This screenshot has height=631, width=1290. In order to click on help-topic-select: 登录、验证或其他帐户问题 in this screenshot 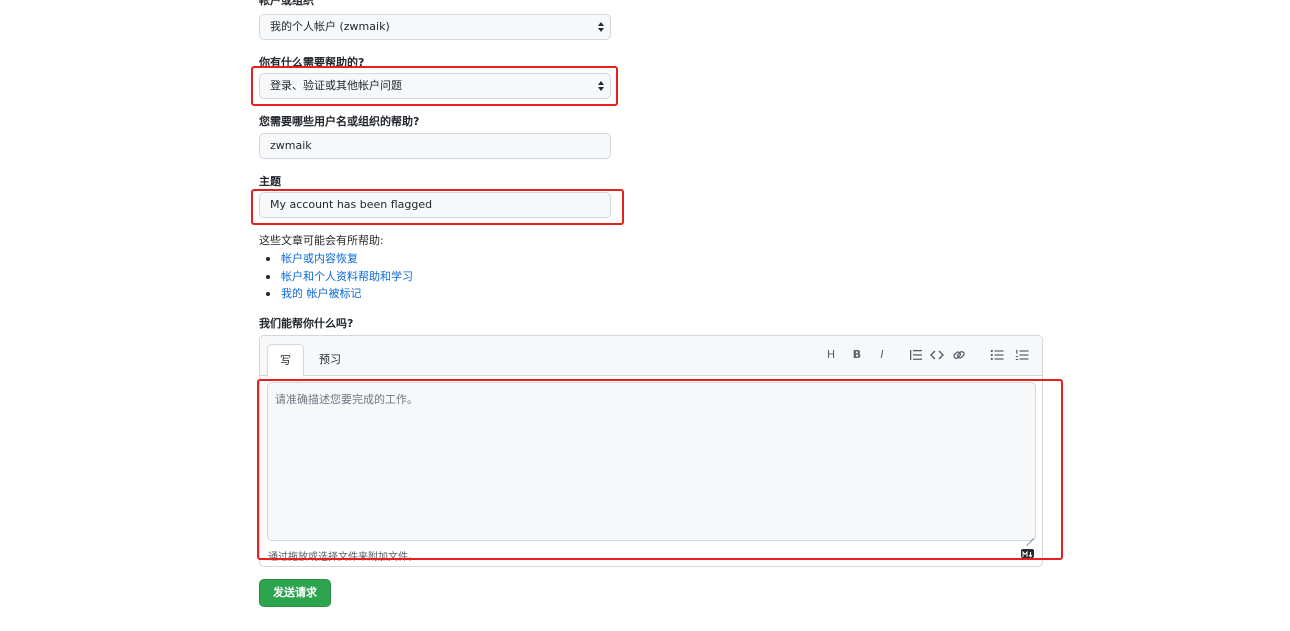, I will do `click(435, 86)`.